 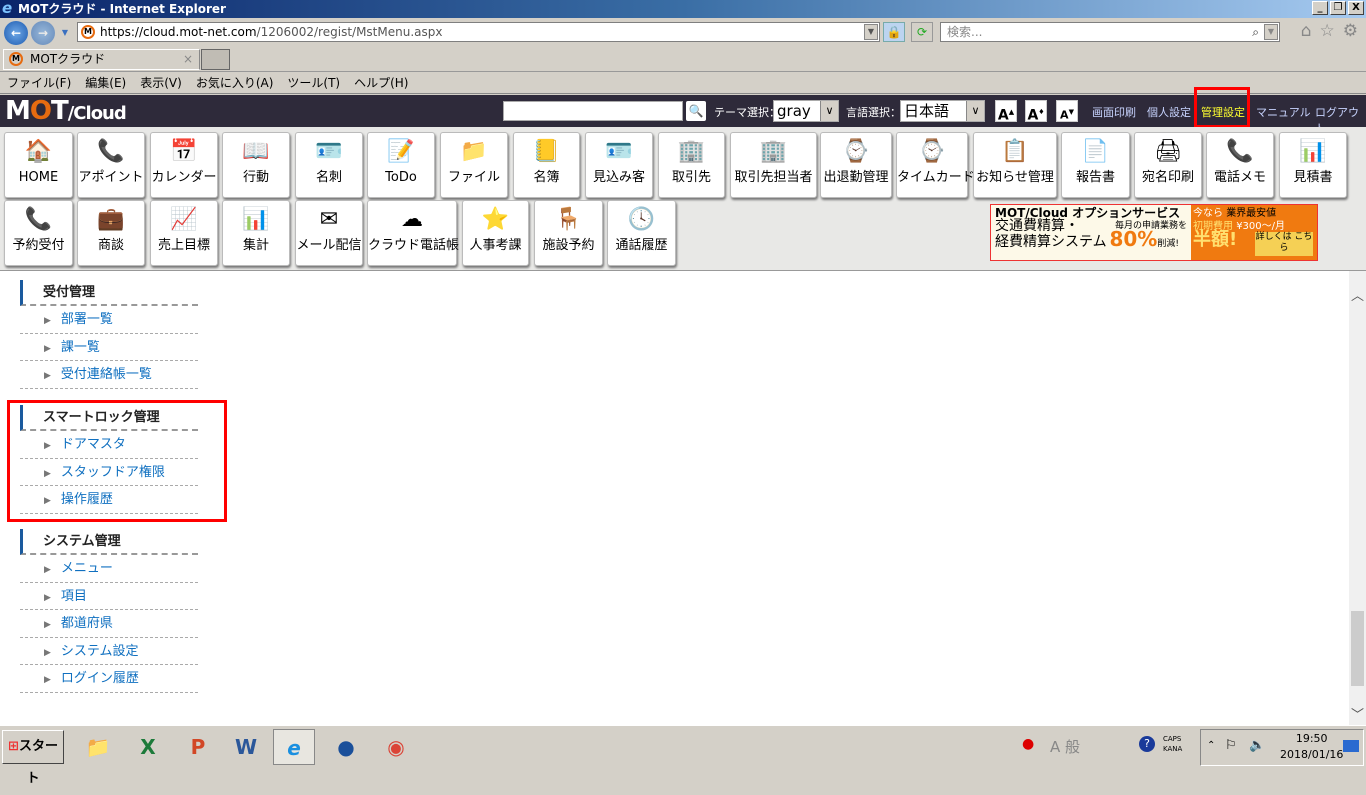 I want to click on scroll-up-icon: ︿, so click(x=1357, y=294).